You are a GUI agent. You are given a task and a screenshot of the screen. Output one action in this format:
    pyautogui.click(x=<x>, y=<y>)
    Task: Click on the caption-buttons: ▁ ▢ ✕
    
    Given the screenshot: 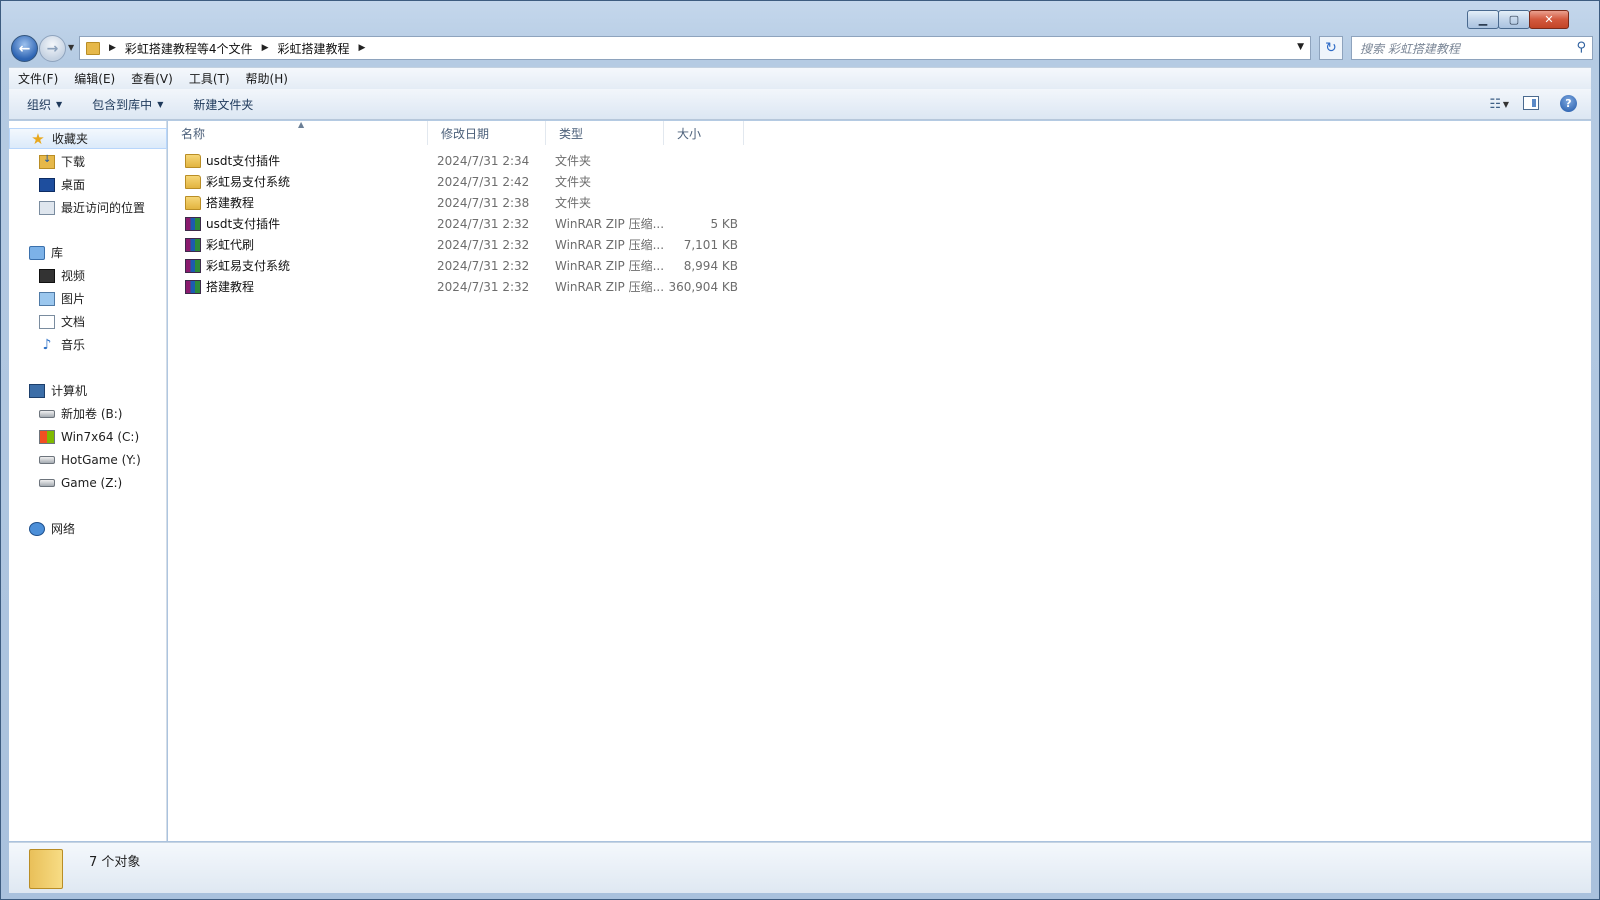 What is the action you would take?
    pyautogui.click(x=1518, y=19)
    